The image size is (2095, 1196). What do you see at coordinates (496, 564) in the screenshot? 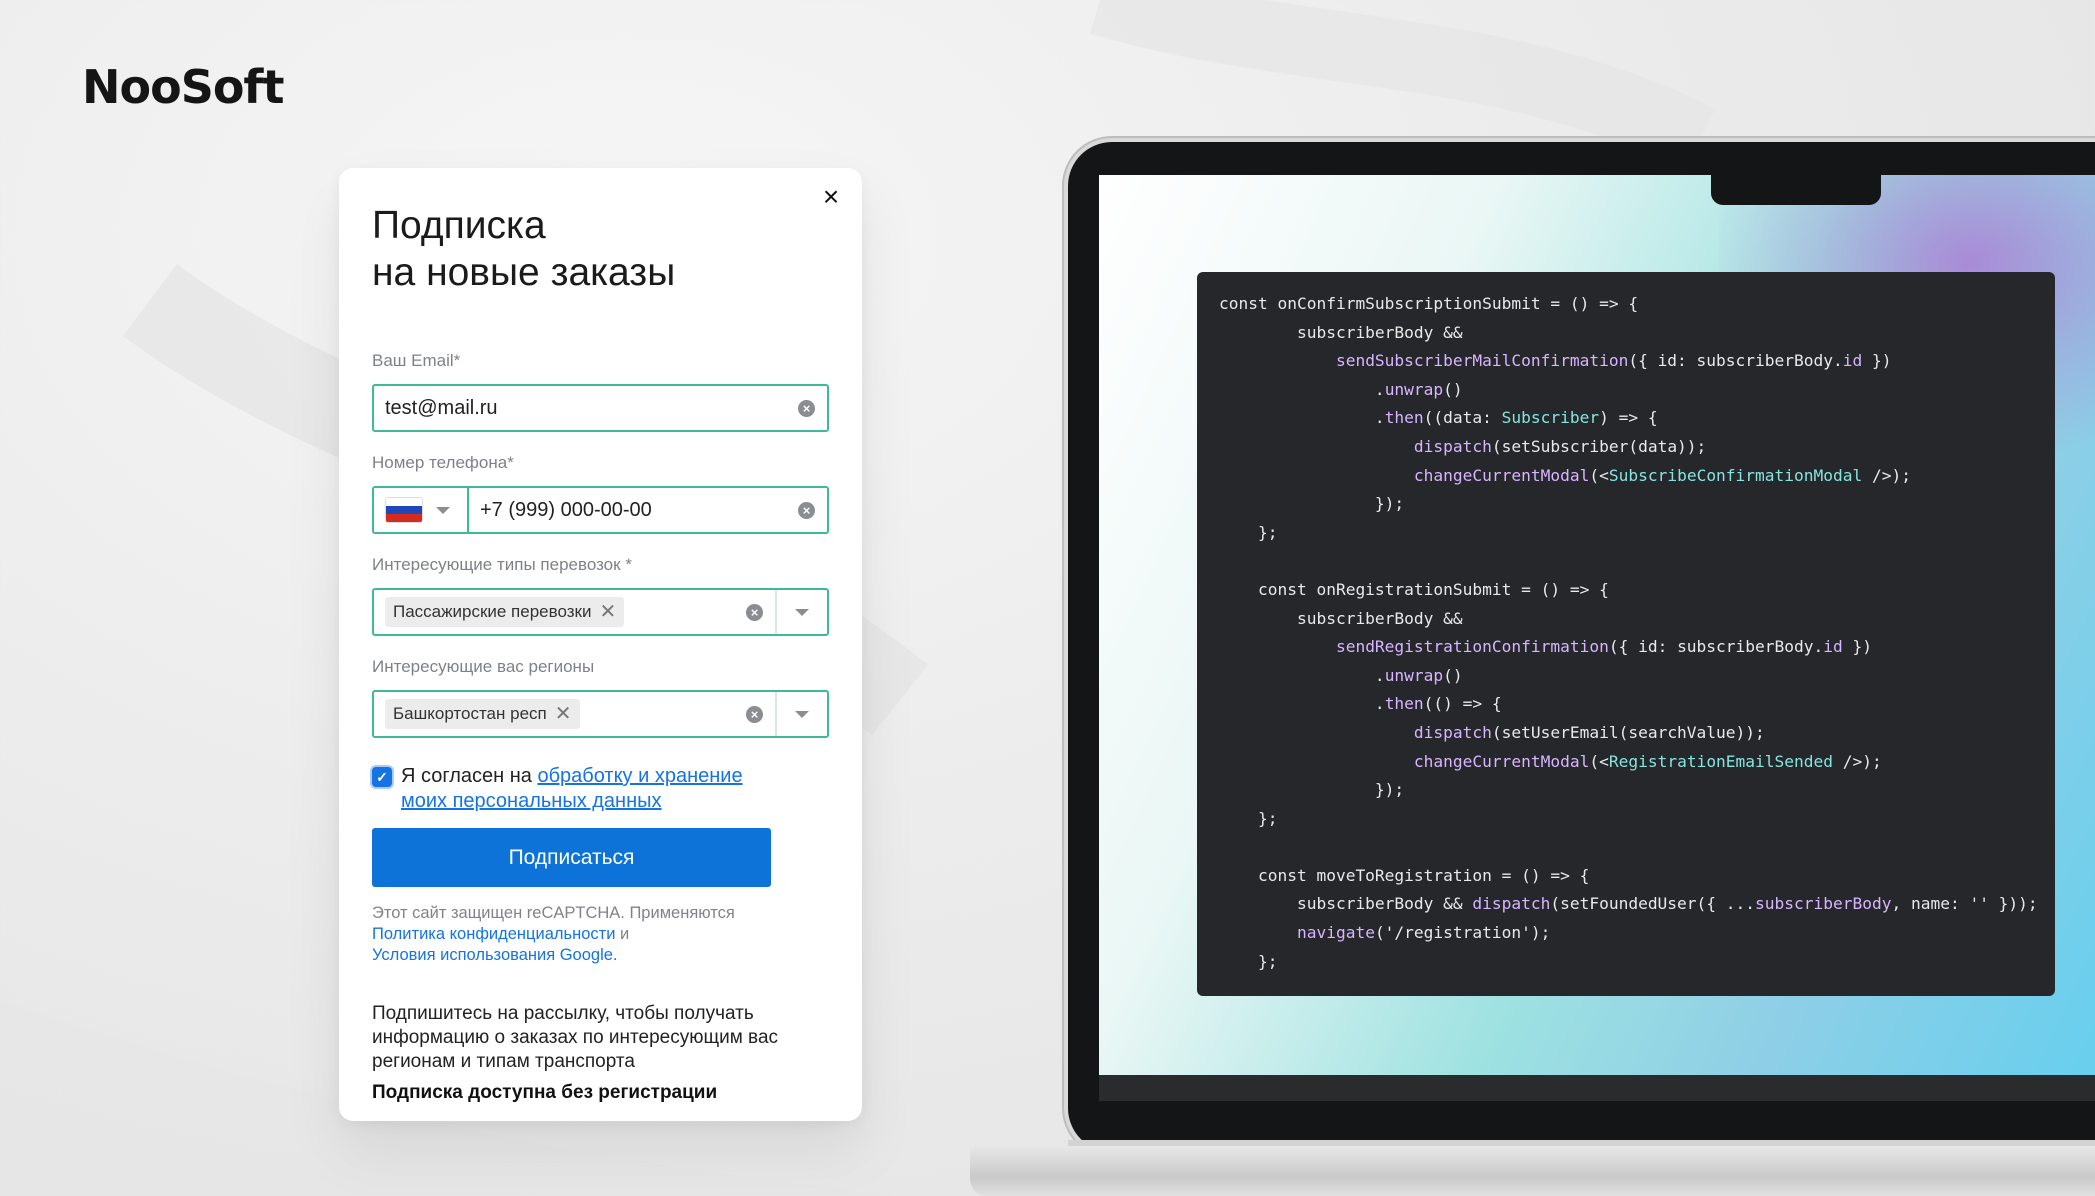
I see `transport-types-label-text: Интересующие типы перевозок` at bounding box center [496, 564].